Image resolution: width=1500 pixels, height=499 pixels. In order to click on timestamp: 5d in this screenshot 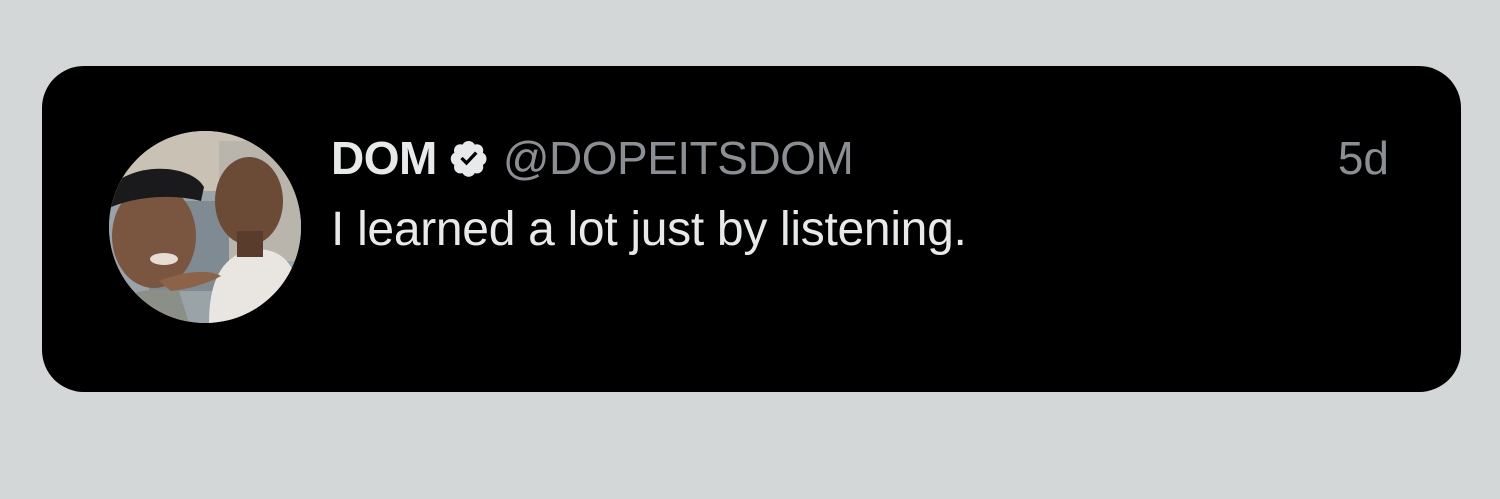, I will do `click(1363, 158)`.